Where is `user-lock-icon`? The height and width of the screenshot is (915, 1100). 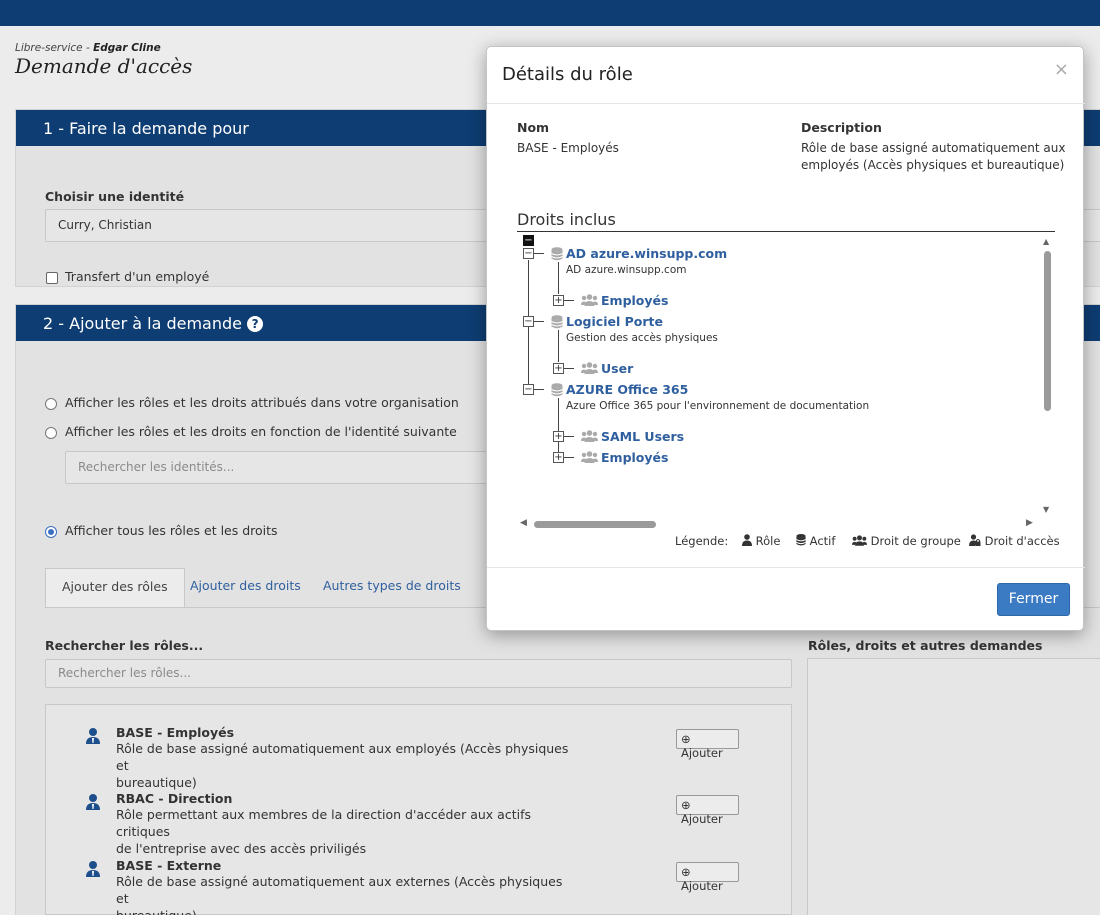
user-lock-icon is located at coordinates (975, 540).